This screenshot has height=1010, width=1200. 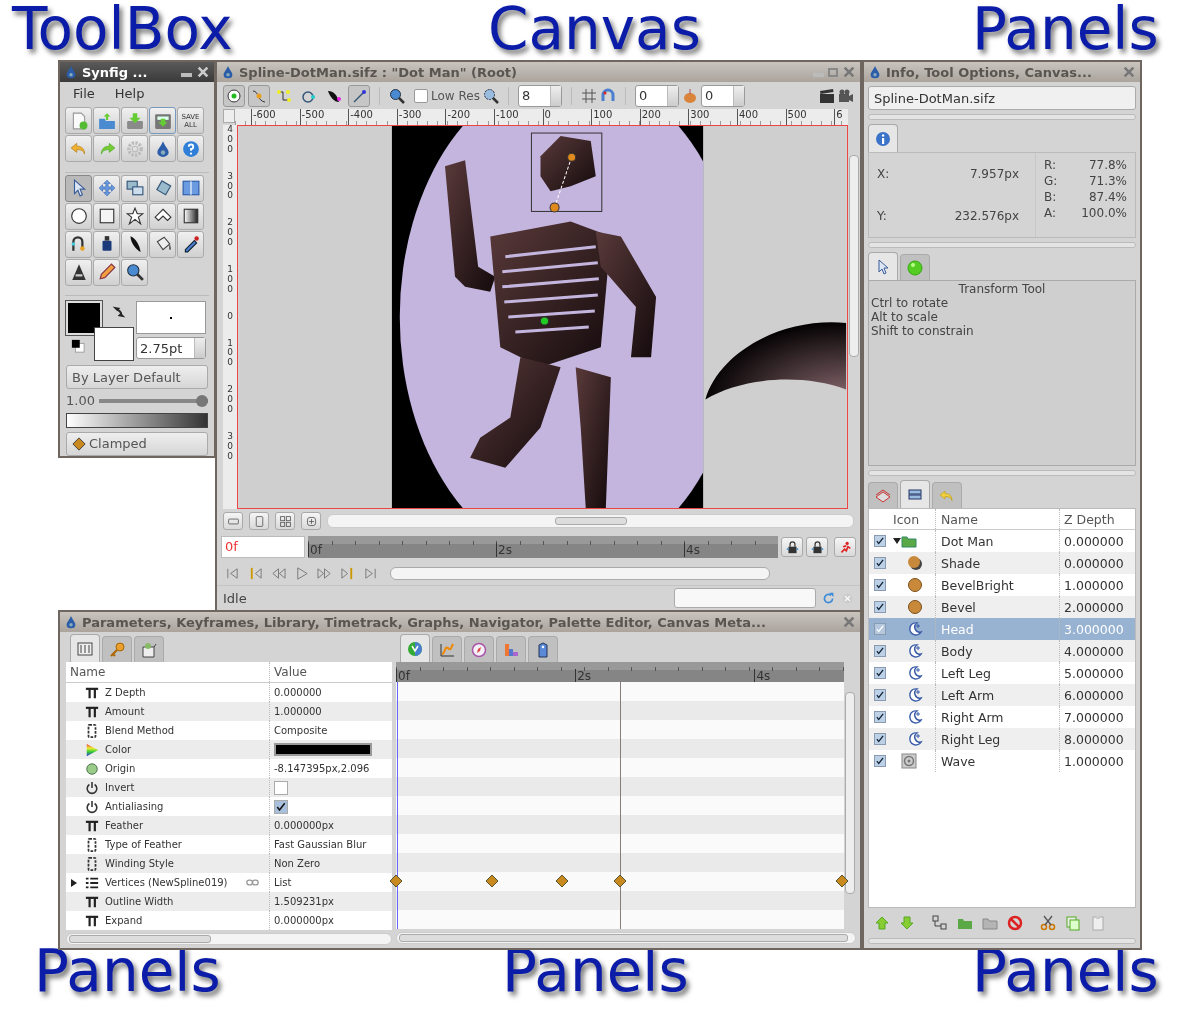 What do you see at coordinates (1002, 289) in the screenshot?
I see `tool-name: Transform Tool` at bounding box center [1002, 289].